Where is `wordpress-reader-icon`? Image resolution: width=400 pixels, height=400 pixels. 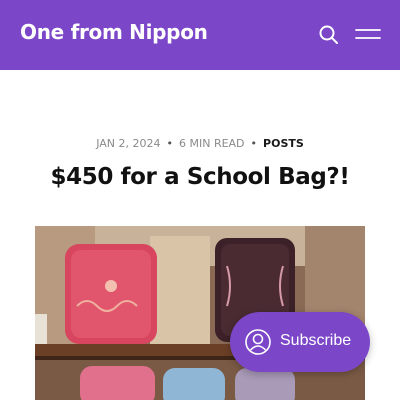 wordpress-reader-icon is located at coordinates (258, 342).